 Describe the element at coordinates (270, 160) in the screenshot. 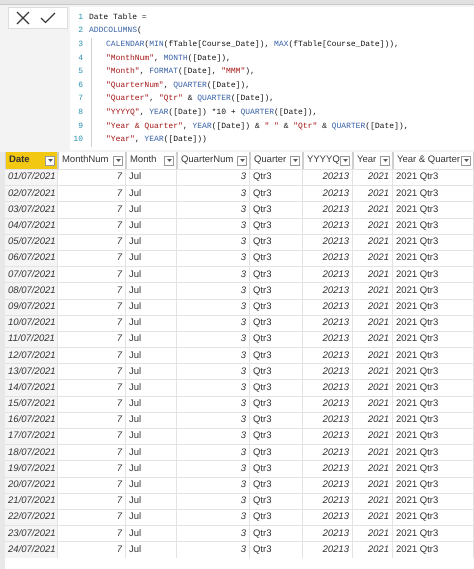

I see `column-title: Quarter` at that location.